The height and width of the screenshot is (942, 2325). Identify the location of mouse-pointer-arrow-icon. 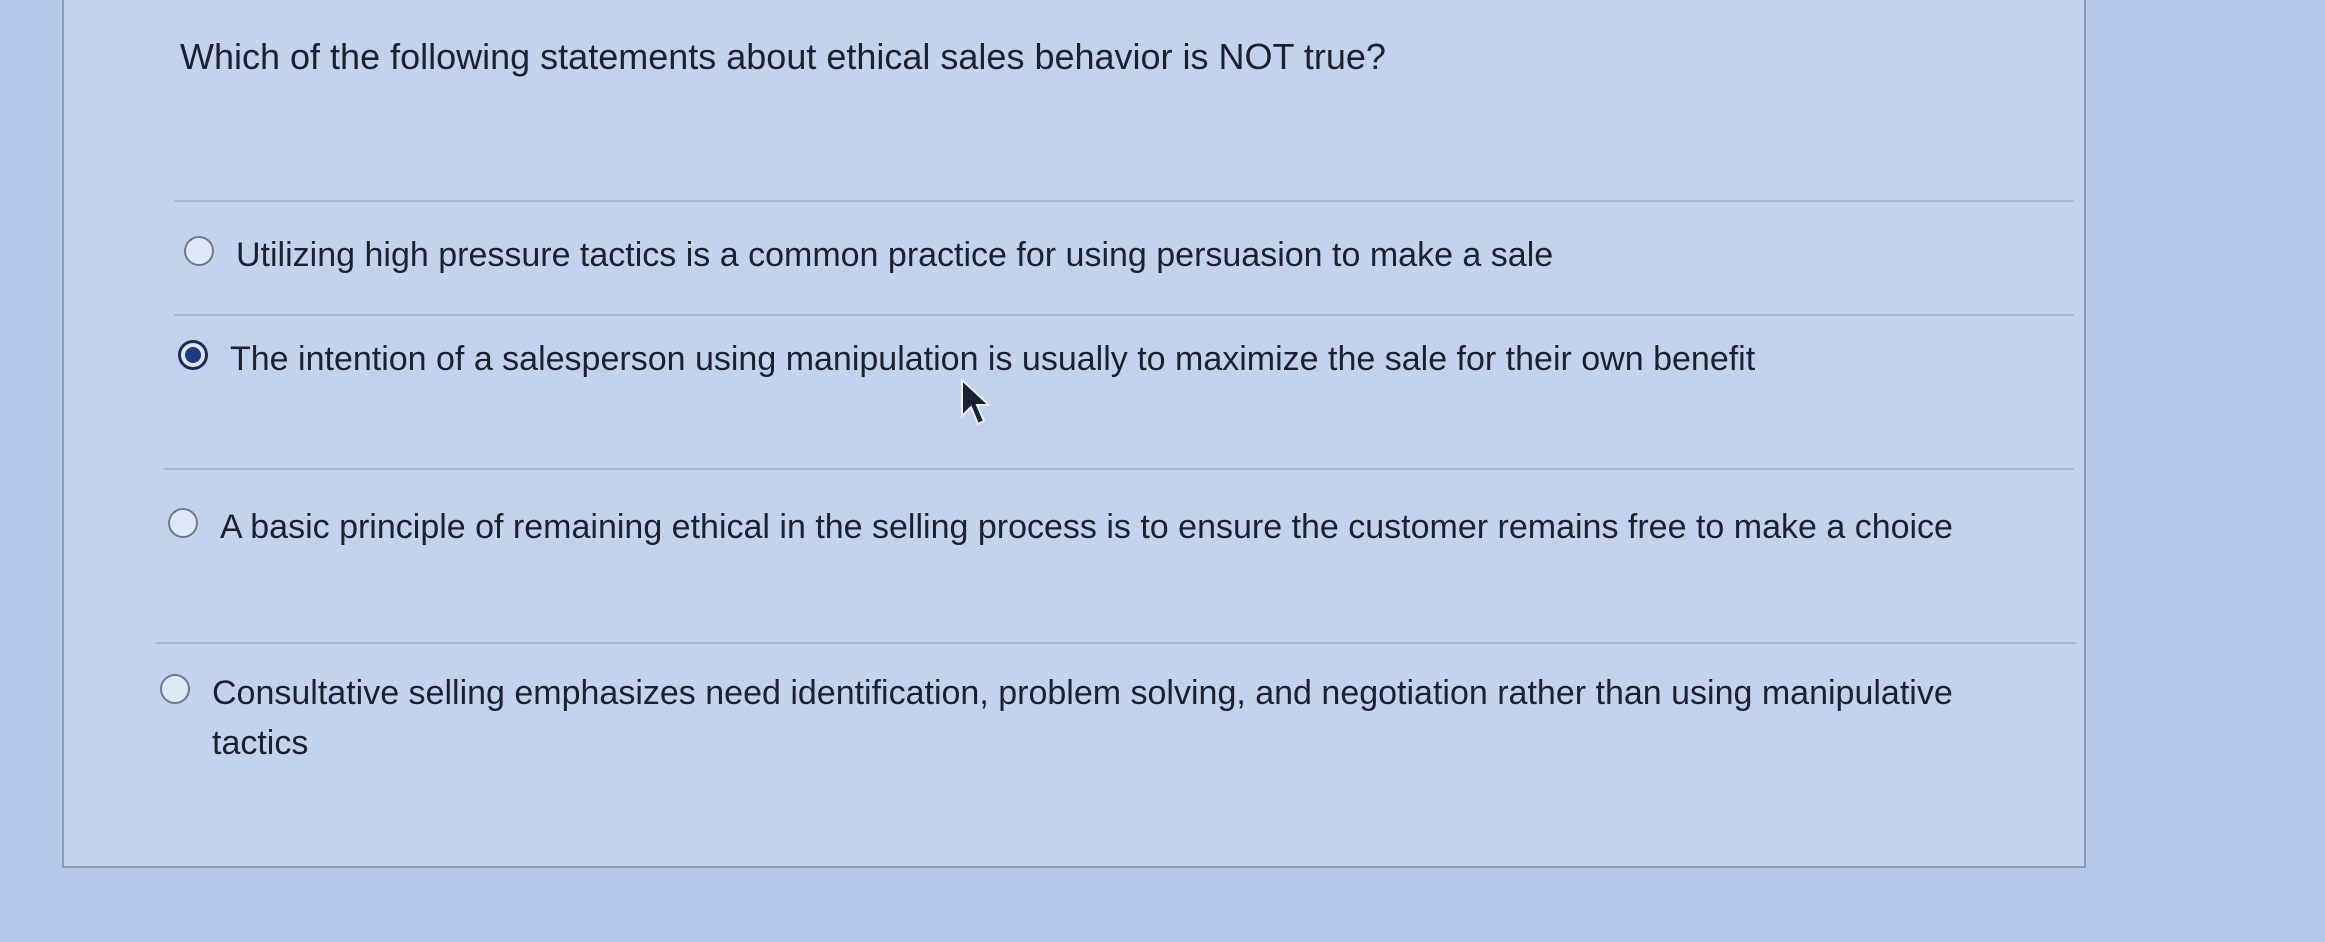
(975, 402).